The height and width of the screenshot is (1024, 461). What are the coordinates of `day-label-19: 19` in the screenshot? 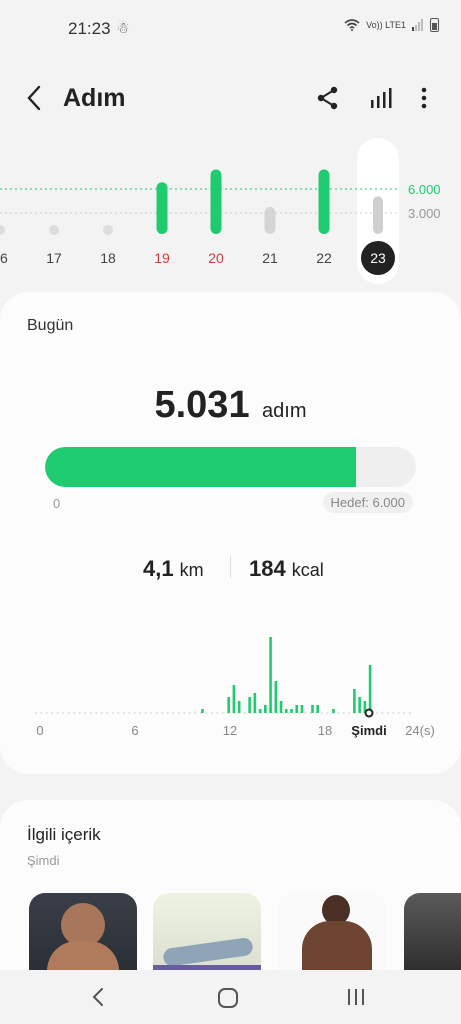 It's located at (162, 258).